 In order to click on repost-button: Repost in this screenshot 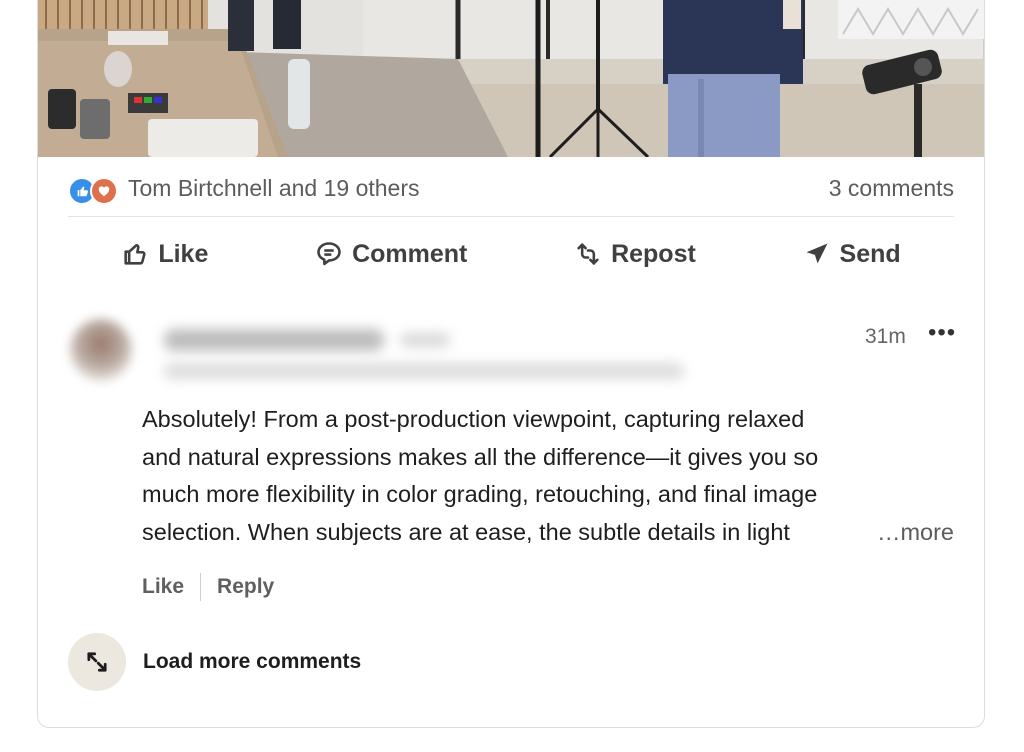, I will do `click(635, 254)`.